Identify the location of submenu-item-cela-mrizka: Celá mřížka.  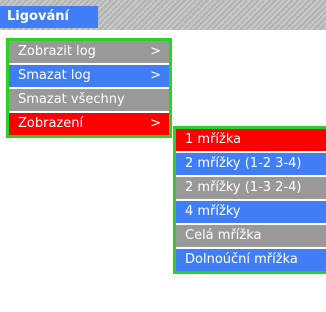
(251, 236).